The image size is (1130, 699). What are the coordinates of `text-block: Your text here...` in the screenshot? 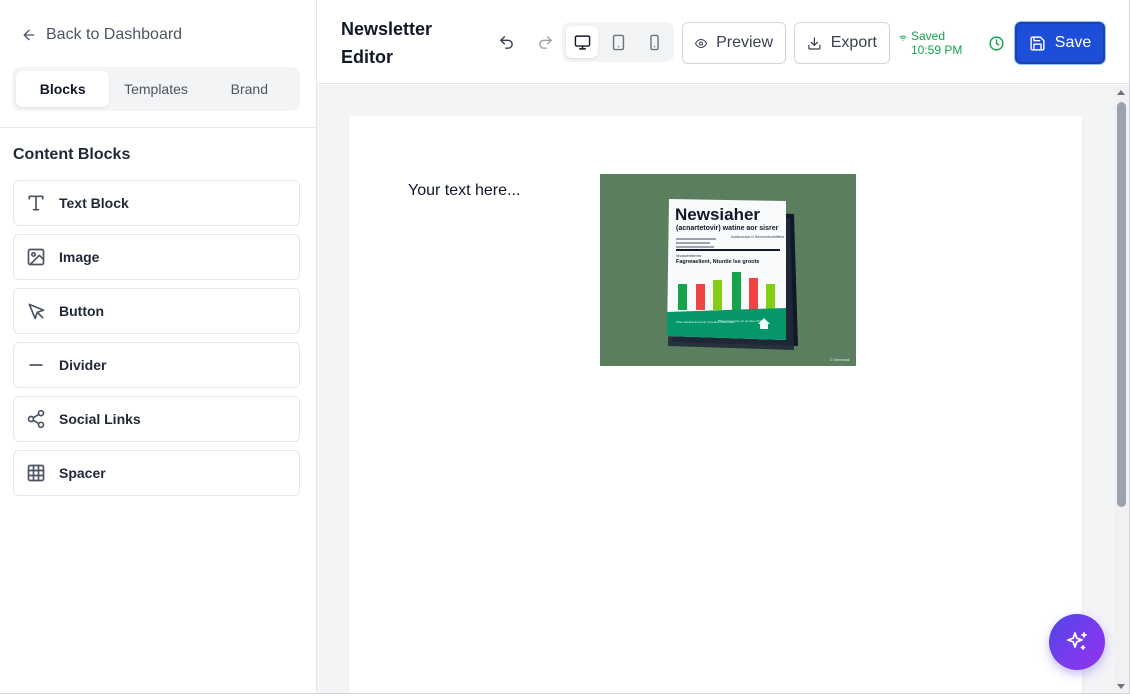 It's located at (464, 191).